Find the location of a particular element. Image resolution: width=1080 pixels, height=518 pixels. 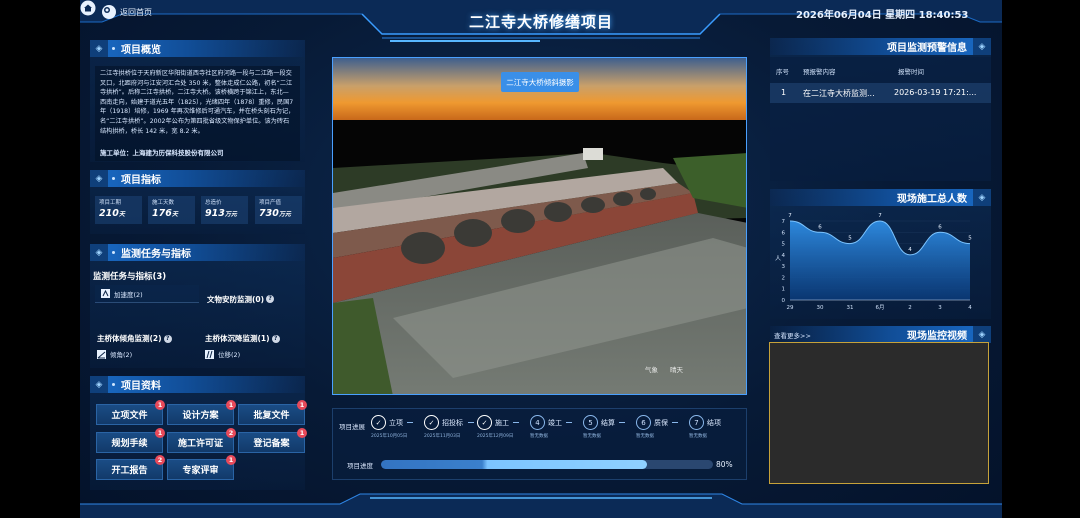

displacement-title: 主桥体沉降监测(1)? is located at coordinates (242, 338).